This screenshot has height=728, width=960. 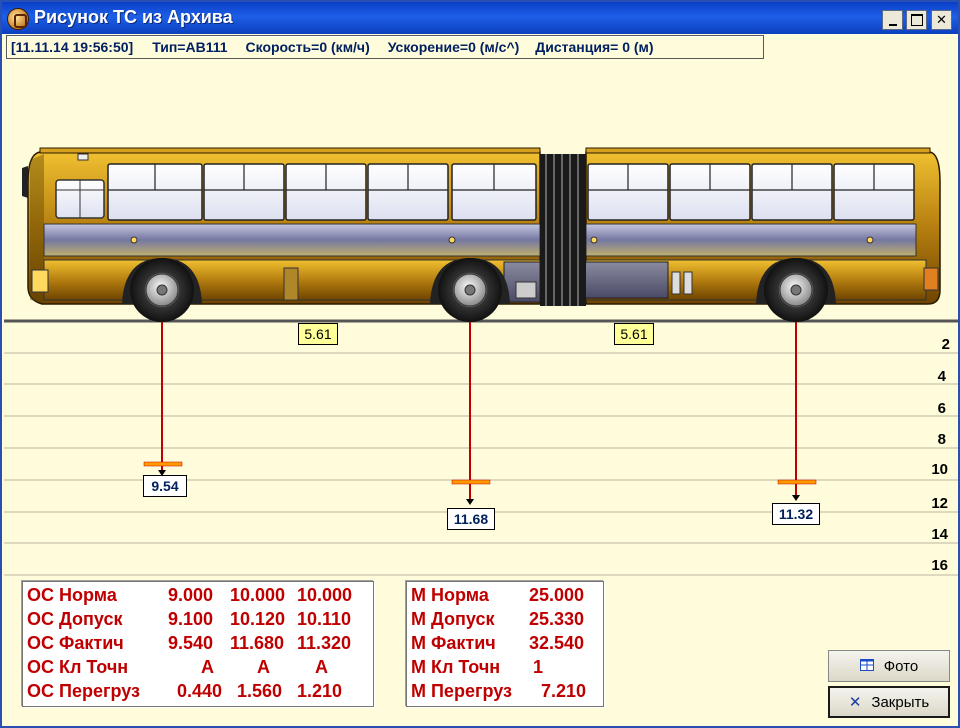 I want to click on window-title: Рисунок ТС из Архива, so click(x=133, y=17).